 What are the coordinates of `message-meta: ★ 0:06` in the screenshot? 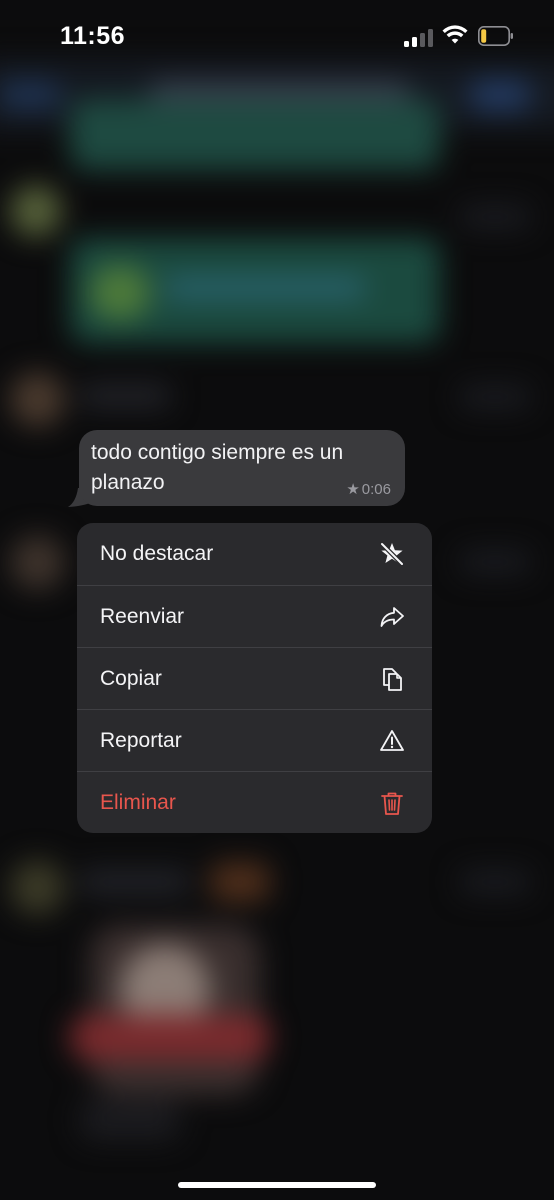 It's located at (368, 489).